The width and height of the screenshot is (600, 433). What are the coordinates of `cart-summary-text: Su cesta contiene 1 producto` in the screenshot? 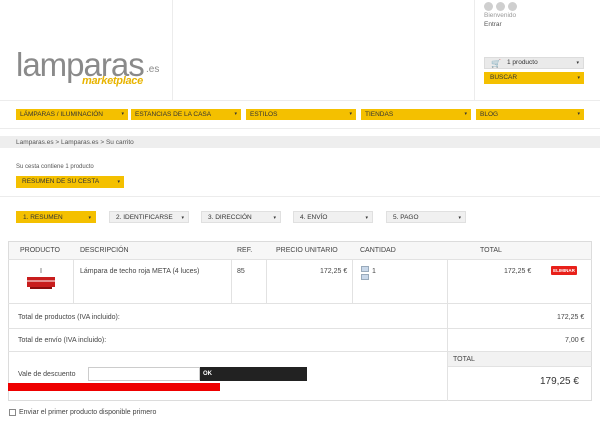 It's located at (55, 167).